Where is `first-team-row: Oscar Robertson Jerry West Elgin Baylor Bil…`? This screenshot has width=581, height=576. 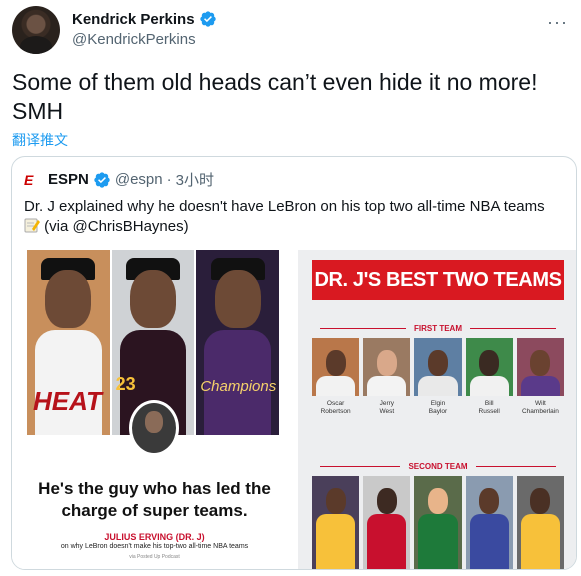
first-team-row: Oscar Robertson Jerry West Elgin Baylor Bil… is located at coordinates (438, 377).